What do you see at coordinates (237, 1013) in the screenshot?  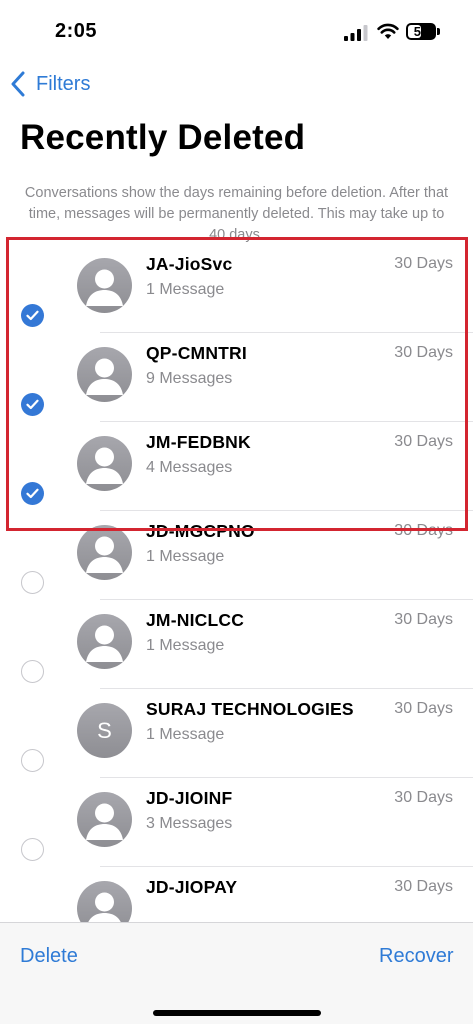 I see `home-indicator` at bounding box center [237, 1013].